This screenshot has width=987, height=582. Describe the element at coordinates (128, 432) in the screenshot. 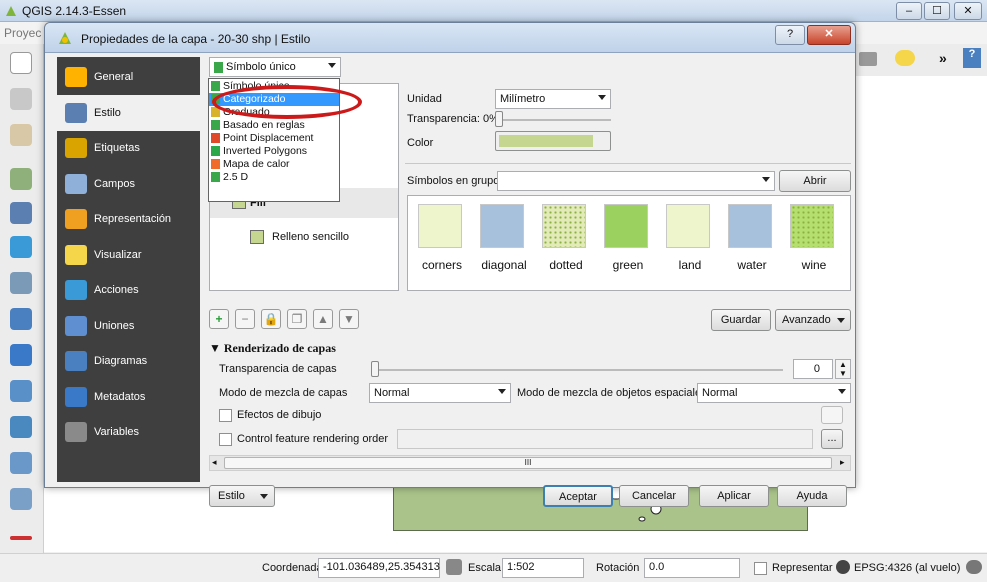

I see `sidebar-item-variables: Variables` at that location.